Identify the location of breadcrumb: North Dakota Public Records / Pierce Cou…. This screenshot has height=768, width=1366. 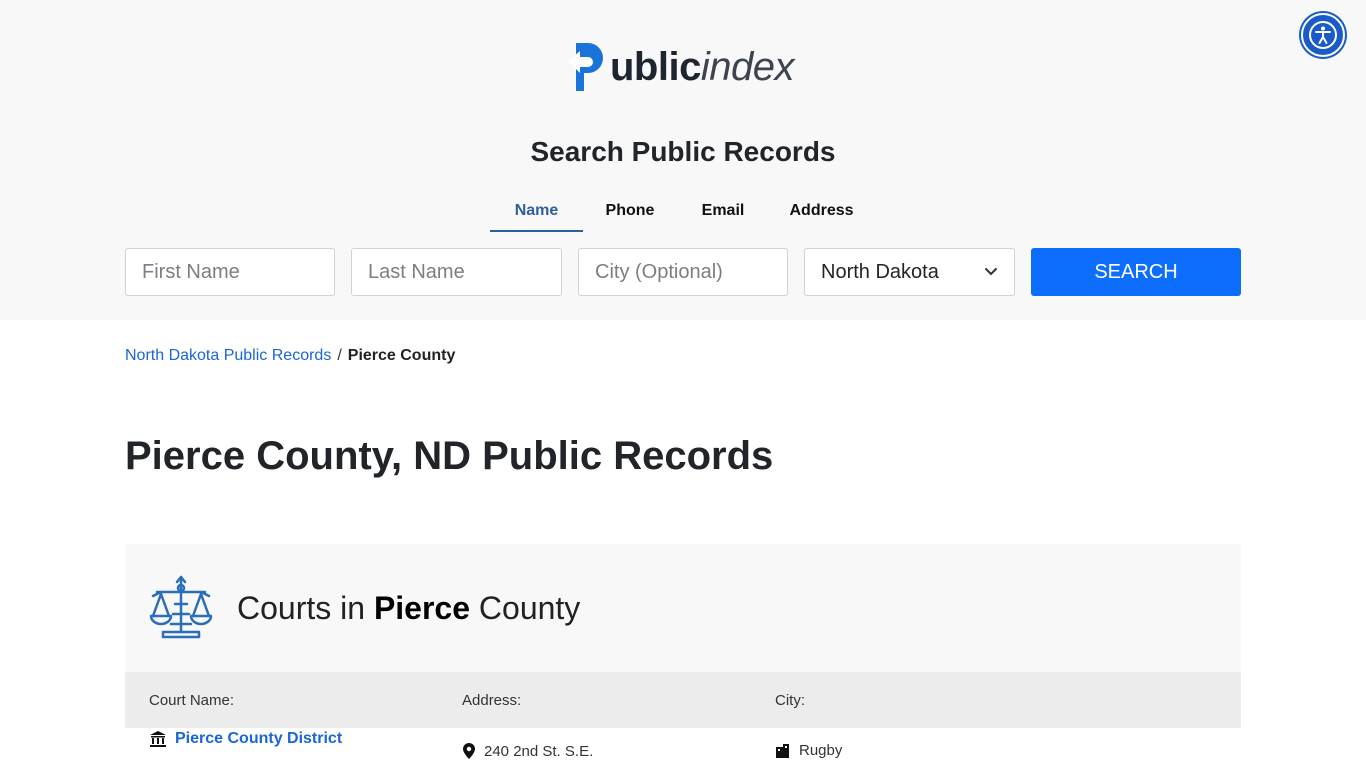
(290, 356).